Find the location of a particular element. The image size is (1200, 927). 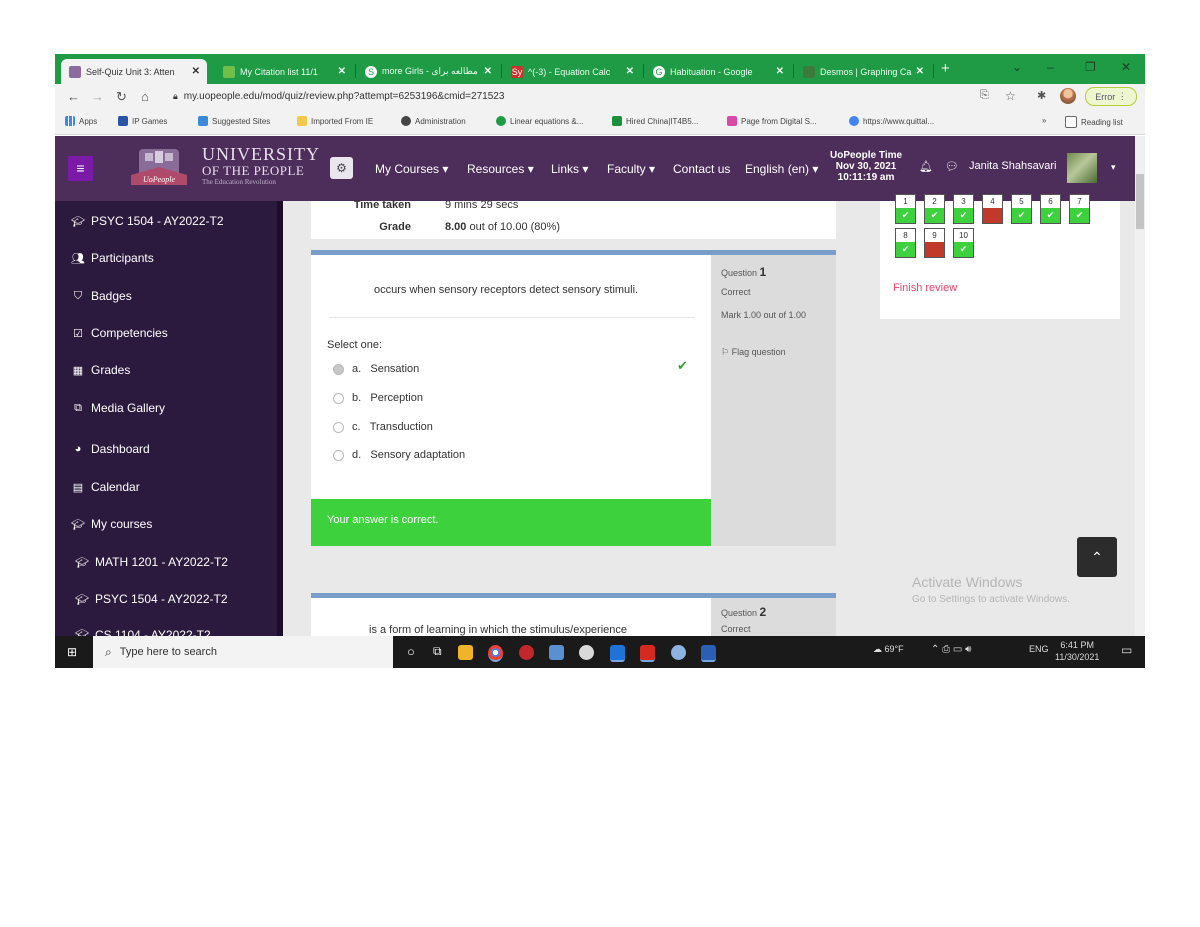

tab-article: S more Girls - مطالعه برای ✕ is located at coordinates (428, 71).